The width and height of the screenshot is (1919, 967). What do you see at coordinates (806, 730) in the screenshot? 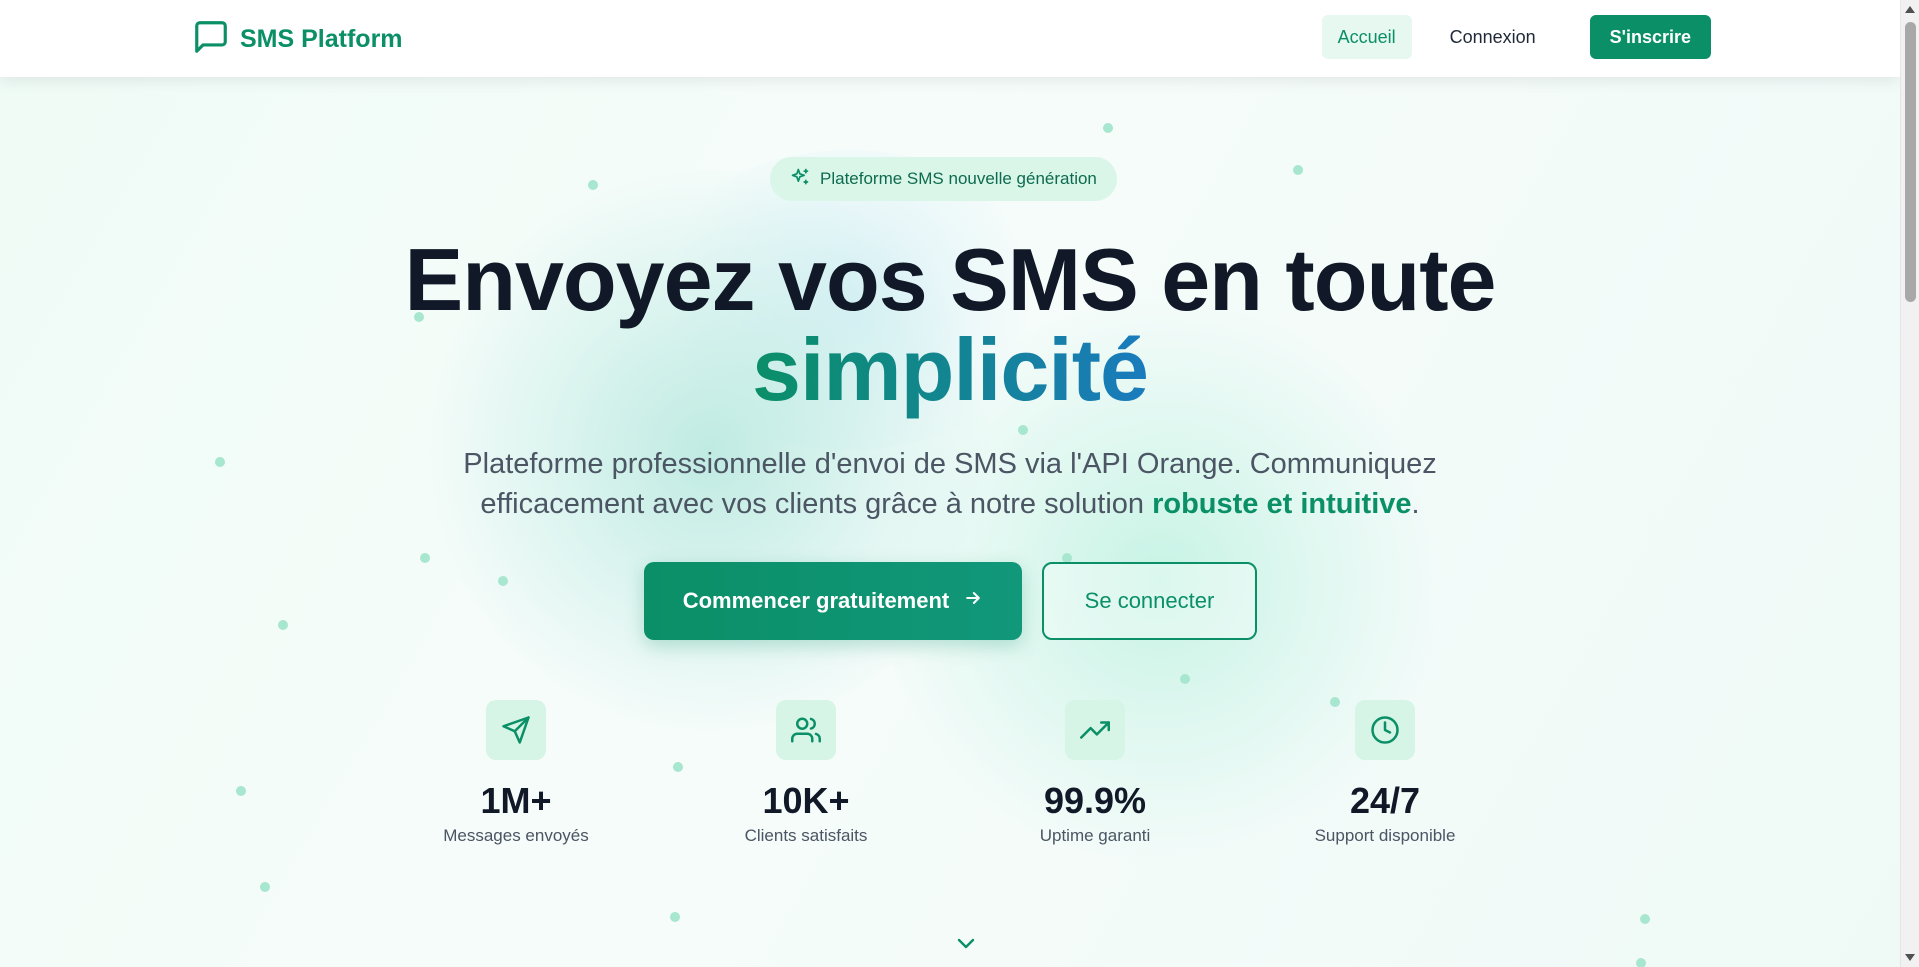
I see `users-icon` at bounding box center [806, 730].